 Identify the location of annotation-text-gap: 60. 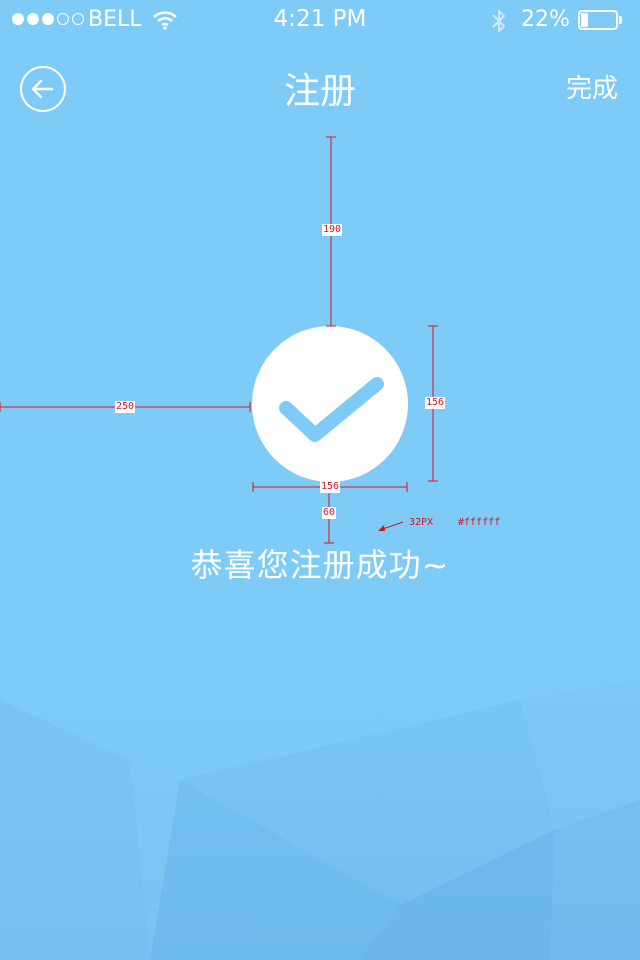
(329, 513).